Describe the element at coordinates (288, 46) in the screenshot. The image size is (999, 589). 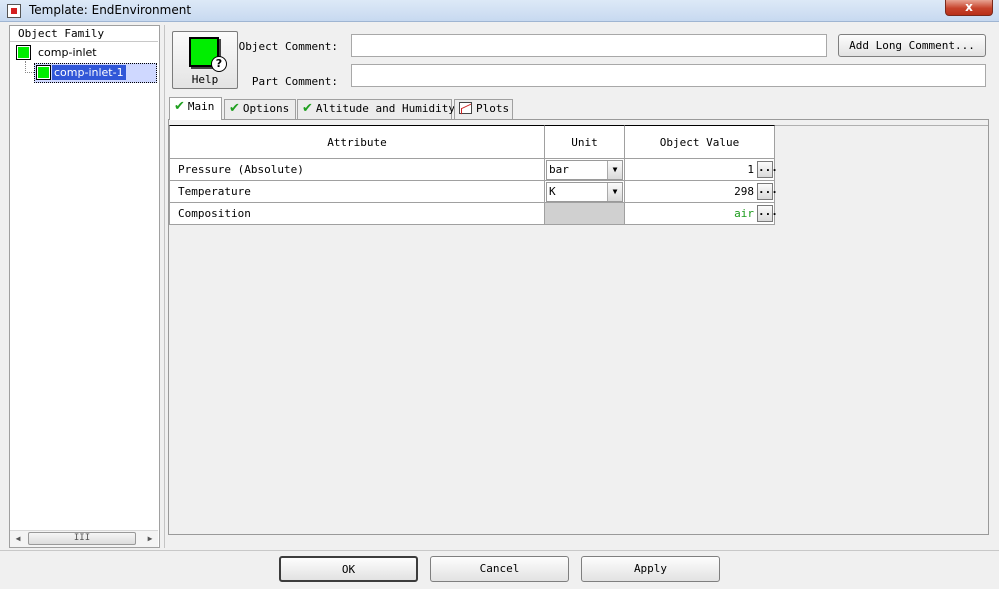
I see `object-comment-label: Object Comment:` at that location.